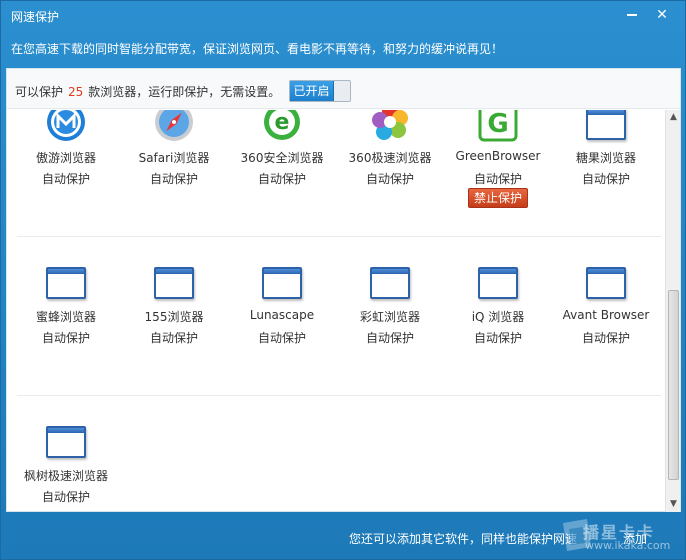 This screenshot has height=560, width=686. Describe the element at coordinates (390, 126) in the screenshot. I see `360-speed-icon` at that location.